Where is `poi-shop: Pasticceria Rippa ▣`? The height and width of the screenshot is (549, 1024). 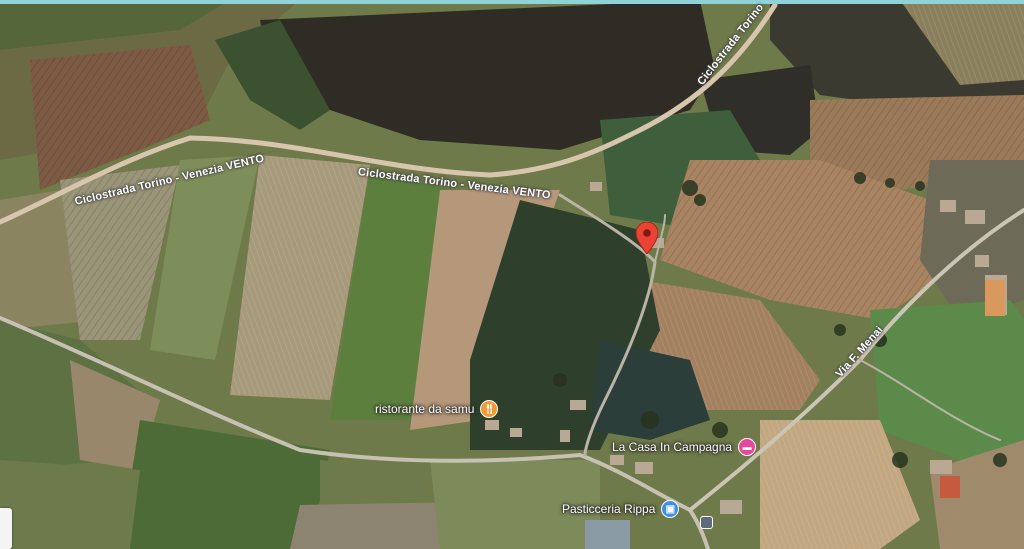
poi-shop: Pasticceria Rippa ▣ is located at coordinates (621, 509).